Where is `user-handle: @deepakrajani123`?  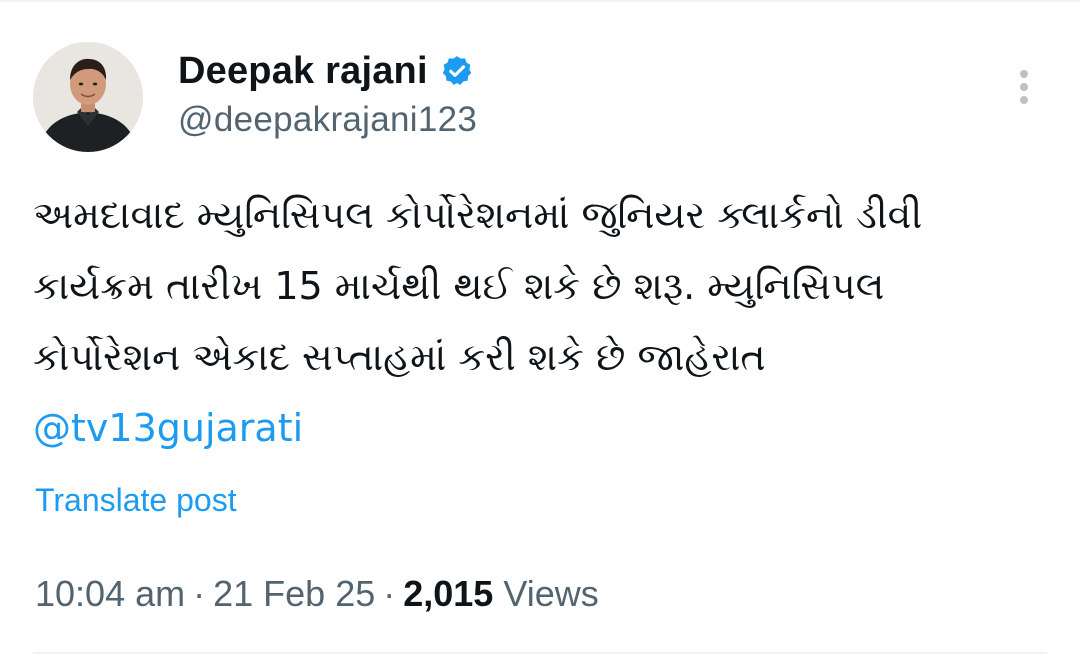 user-handle: @deepakrajani123 is located at coordinates (327, 120).